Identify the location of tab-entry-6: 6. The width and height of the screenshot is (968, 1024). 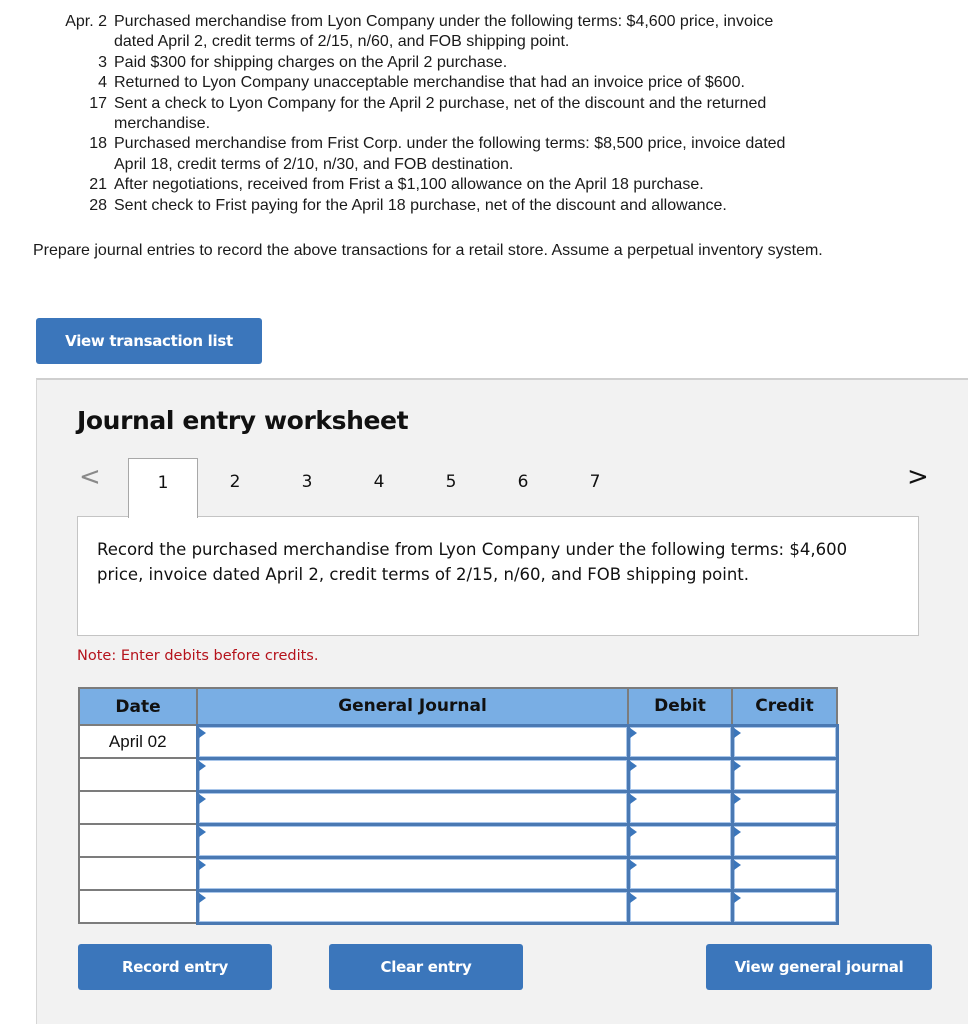
(523, 488).